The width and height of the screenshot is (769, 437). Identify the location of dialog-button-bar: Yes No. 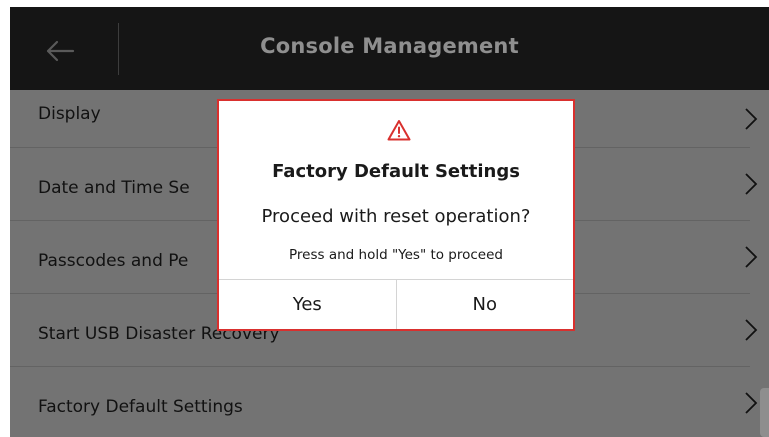
(396, 304).